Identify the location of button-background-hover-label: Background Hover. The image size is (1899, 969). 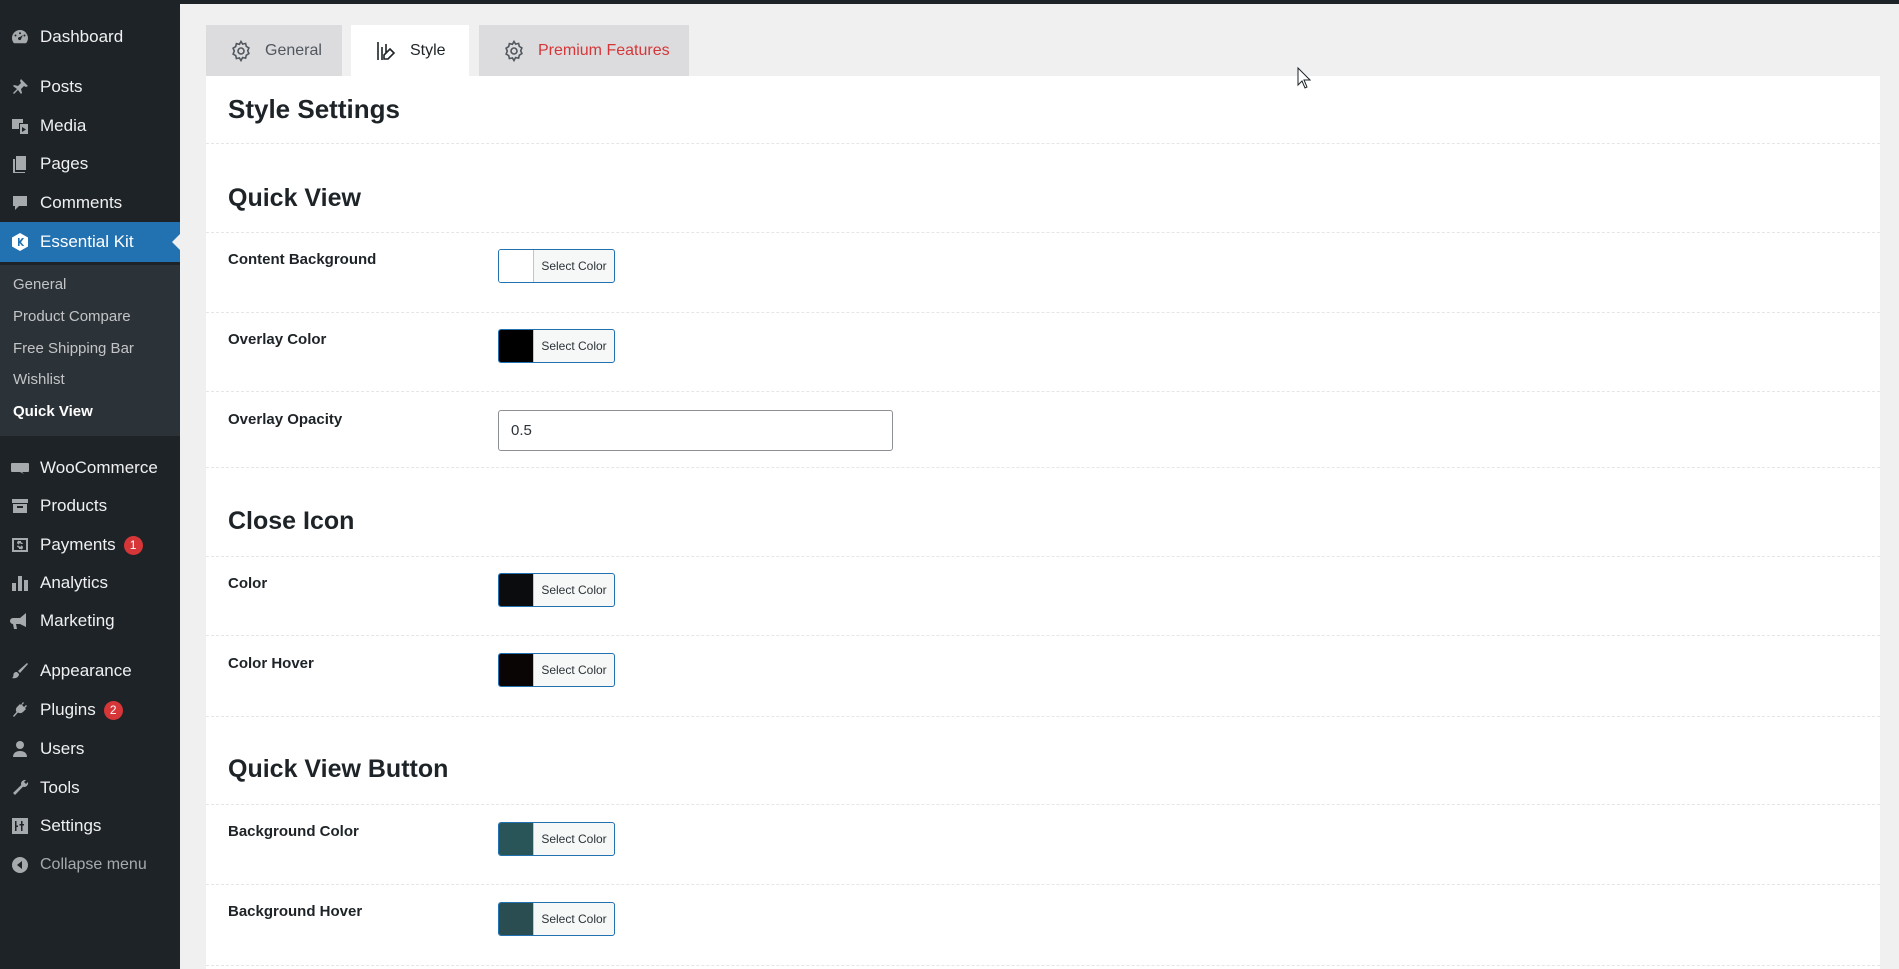
(295, 911).